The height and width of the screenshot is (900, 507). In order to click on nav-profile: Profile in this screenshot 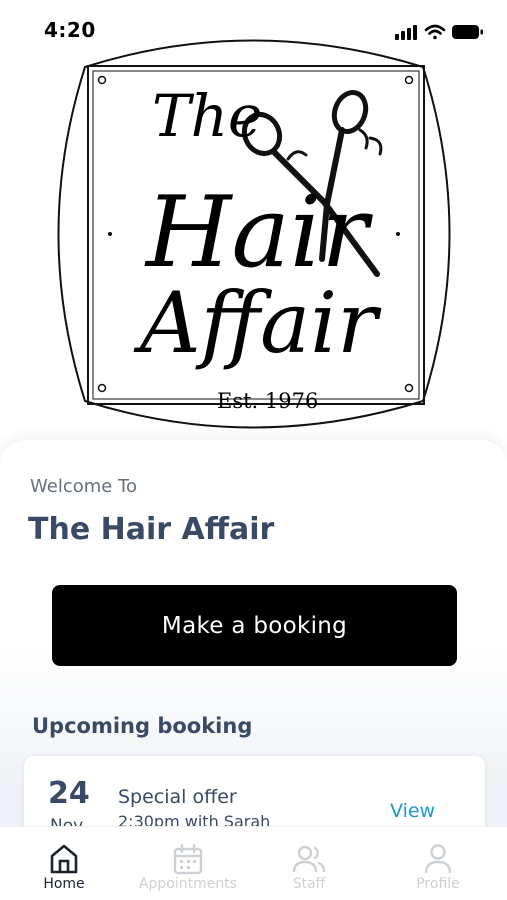, I will do `click(438, 863)`.